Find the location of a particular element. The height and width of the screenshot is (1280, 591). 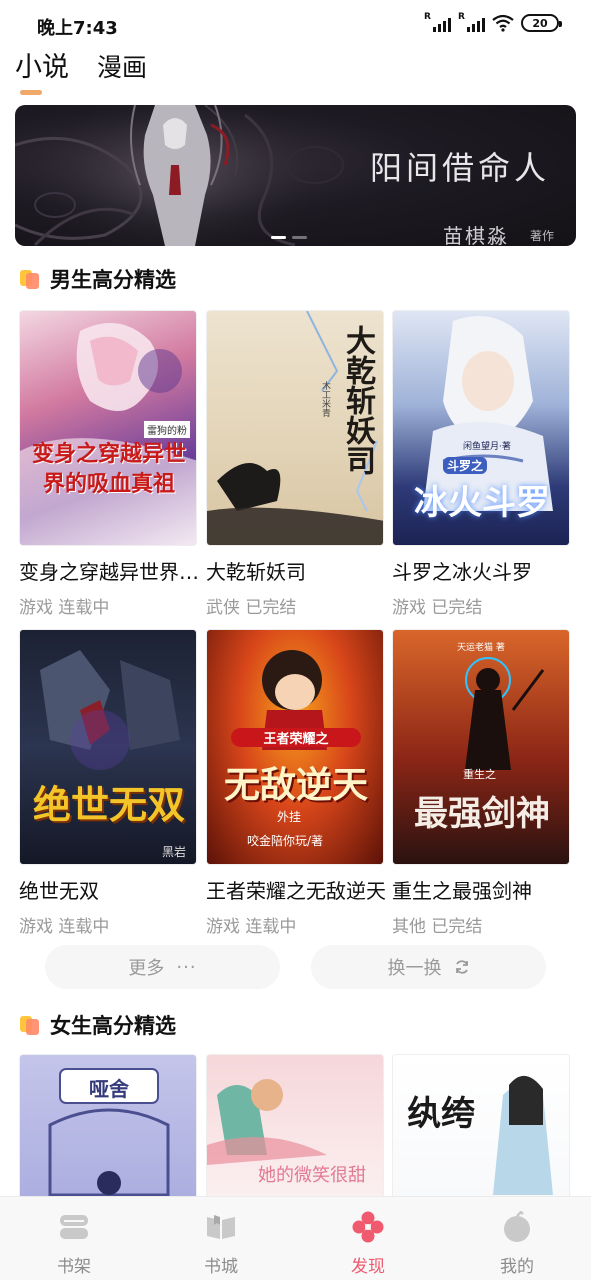

more-button: 更多 ··· is located at coordinates (162, 967).